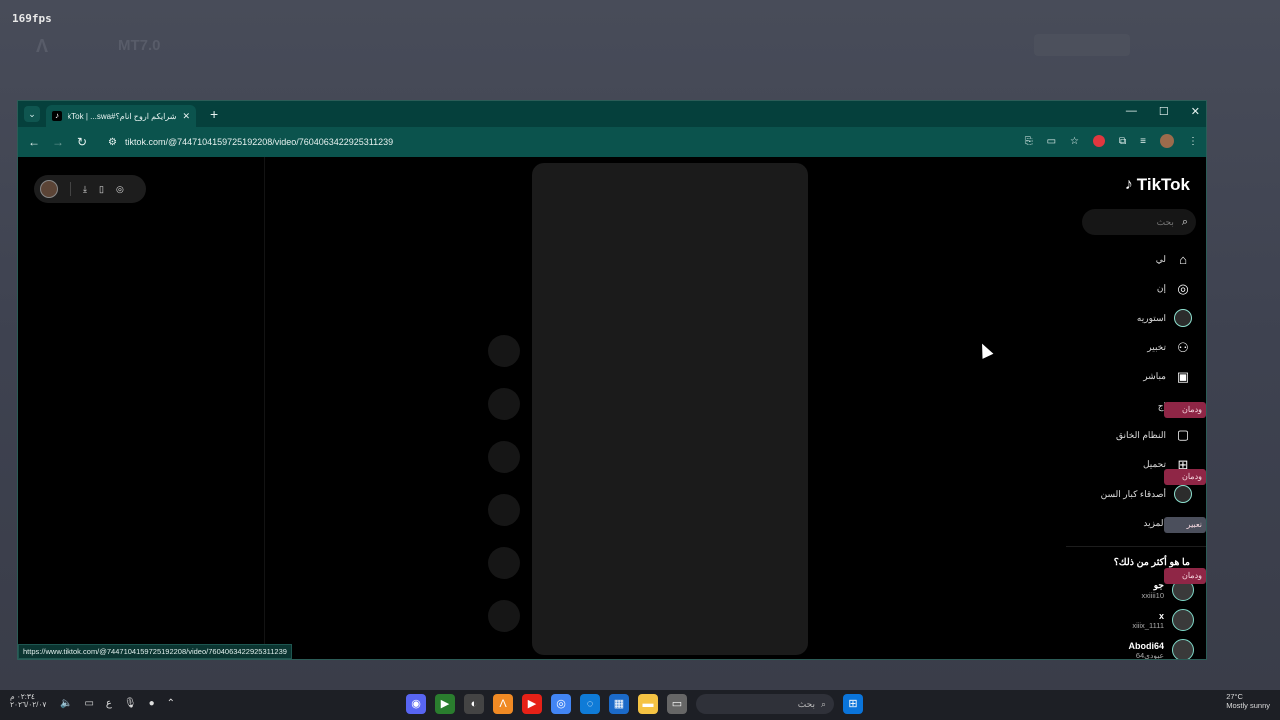 The height and width of the screenshot is (720, 1280). I want to click on weather-temp: 27°C, so click(1234, 696).